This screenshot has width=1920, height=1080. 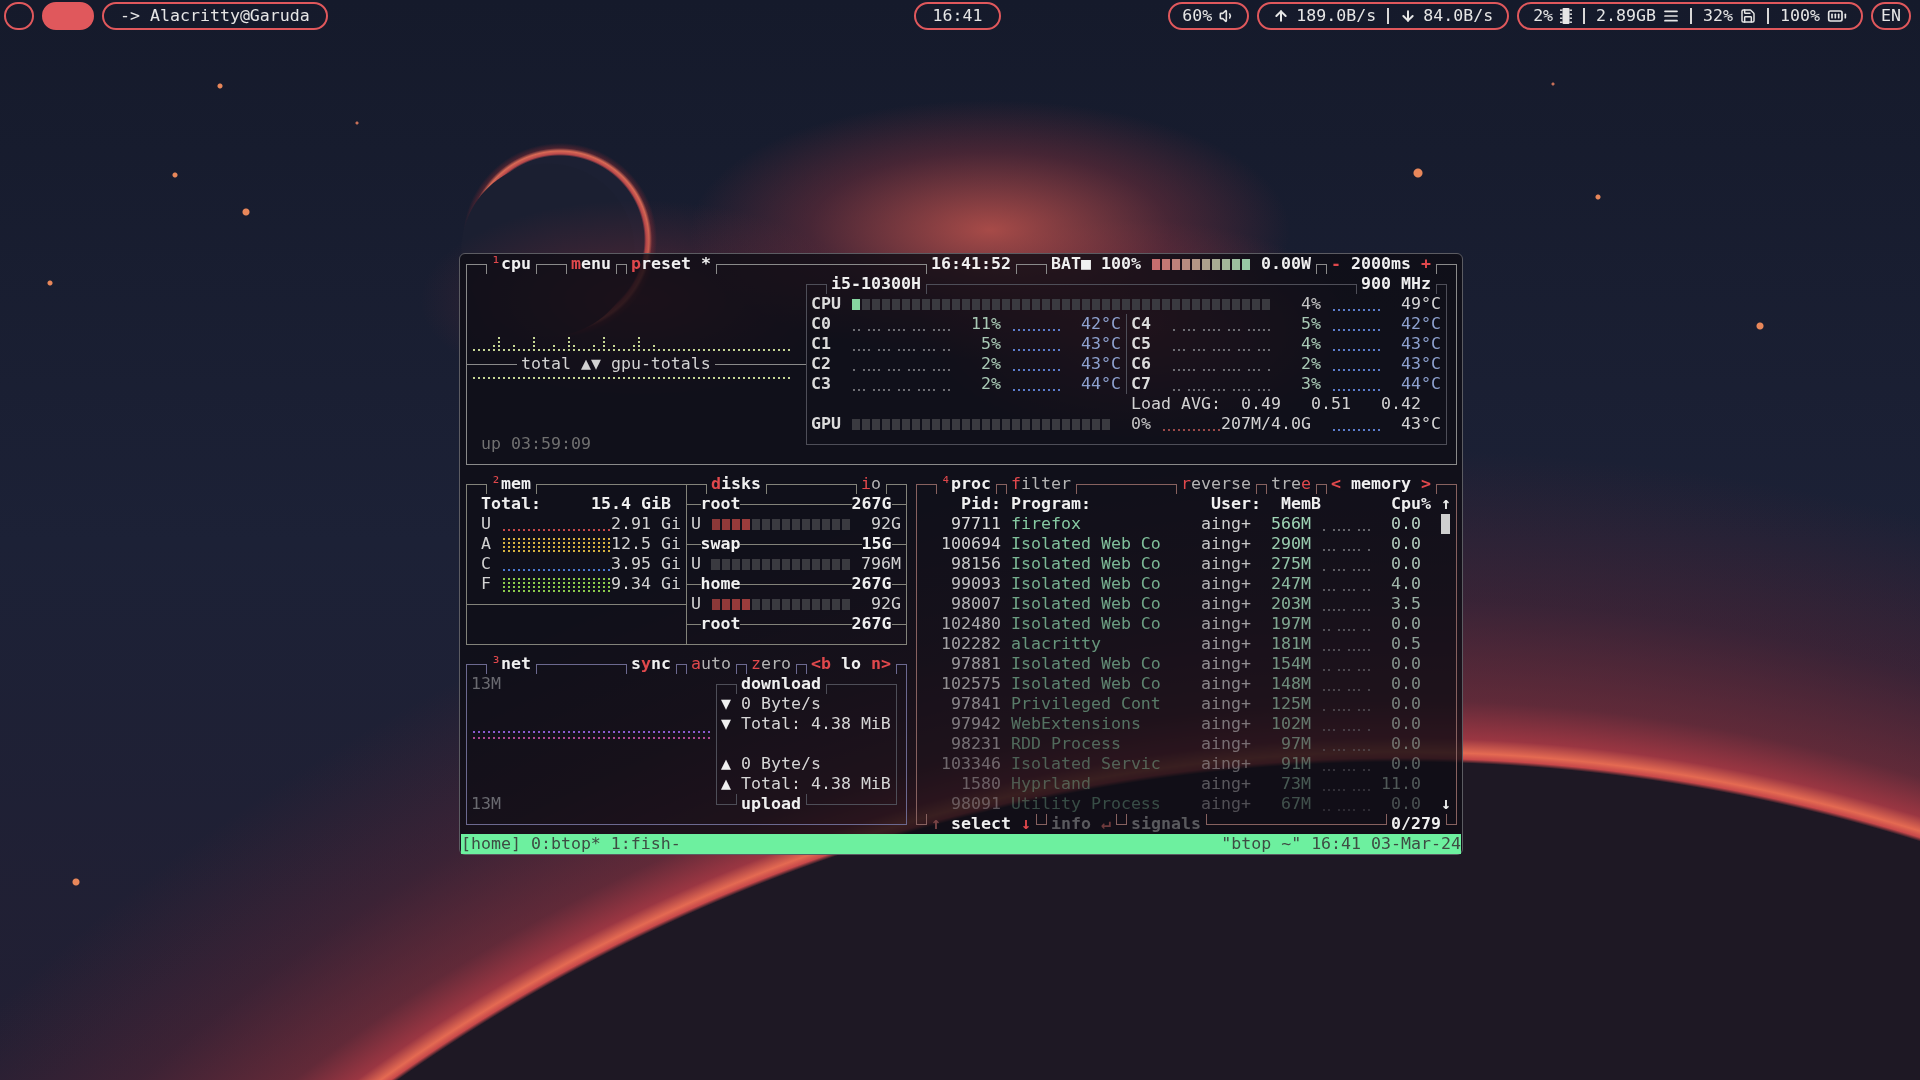 I want to click on core-percent: 4%, so click(x=1311, y=344).